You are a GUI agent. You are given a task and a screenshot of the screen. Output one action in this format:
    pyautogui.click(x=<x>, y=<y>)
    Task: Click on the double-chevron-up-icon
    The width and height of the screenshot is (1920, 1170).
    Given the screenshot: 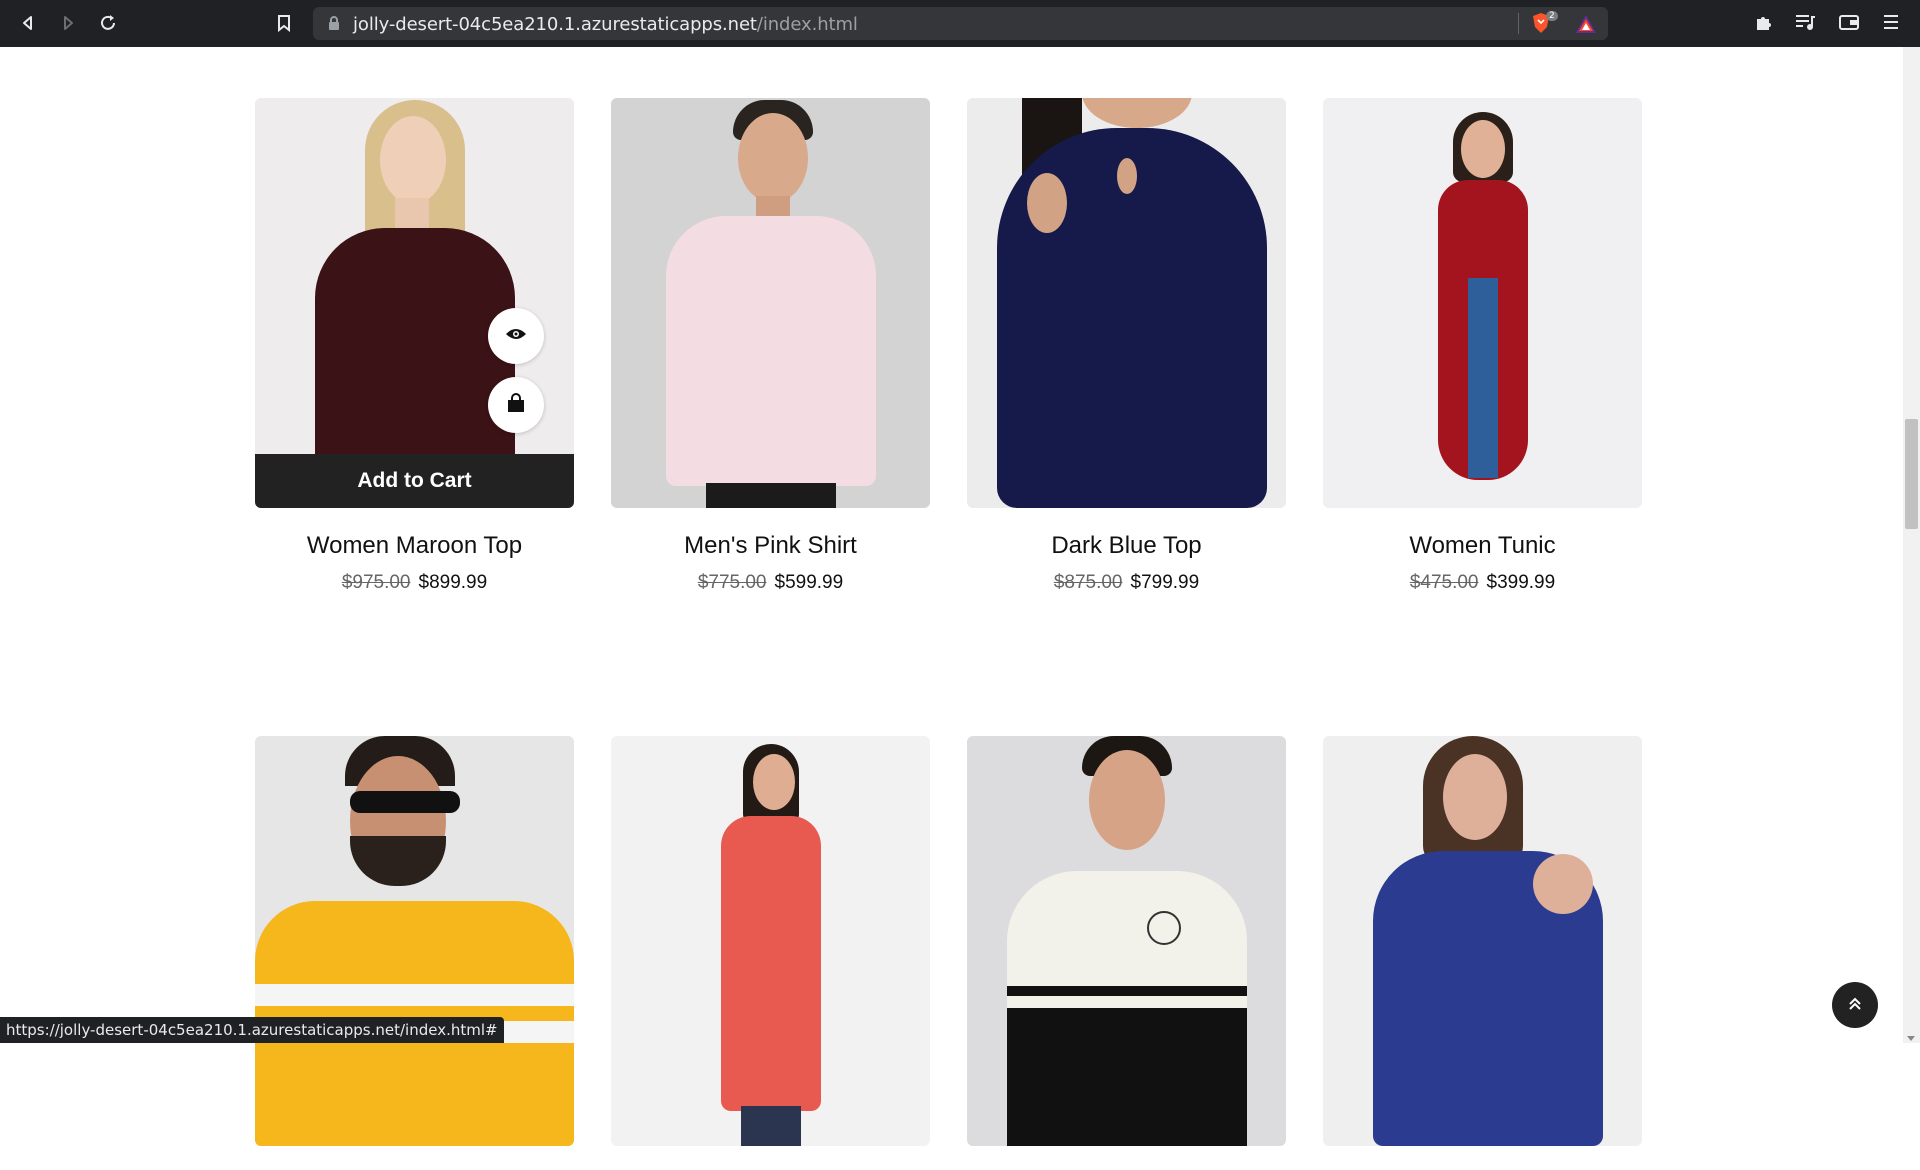 What is the action you would take?
    pyautogui.click(x=1855, y=1005)
    